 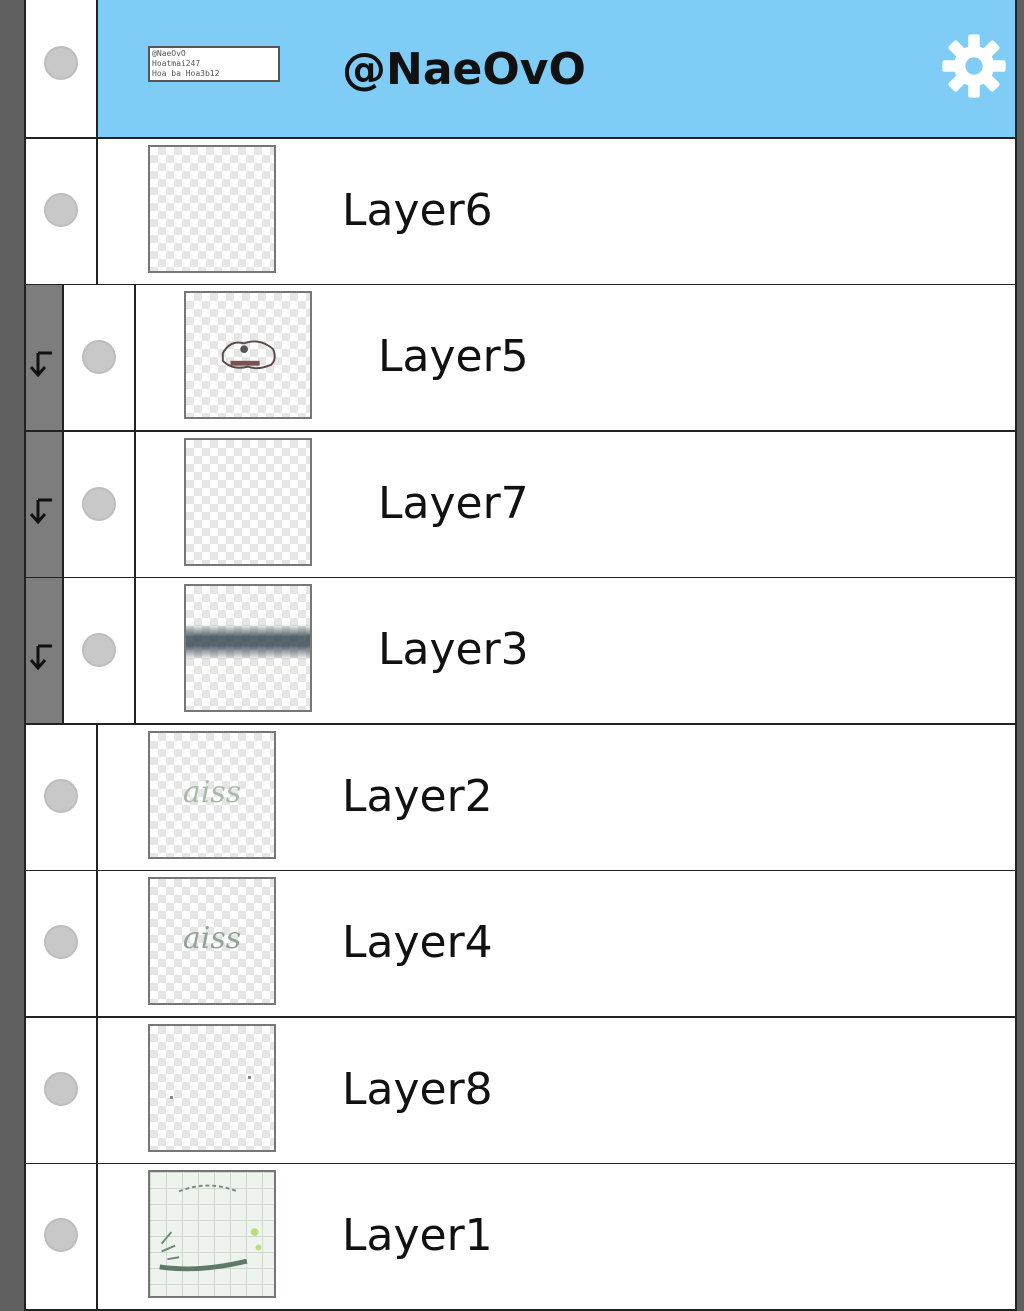 I want to click on layer-thumbnail: @NaeOvO Hoatmai247 Hoa ba Hoa3b12, so click(x=214, y=64).